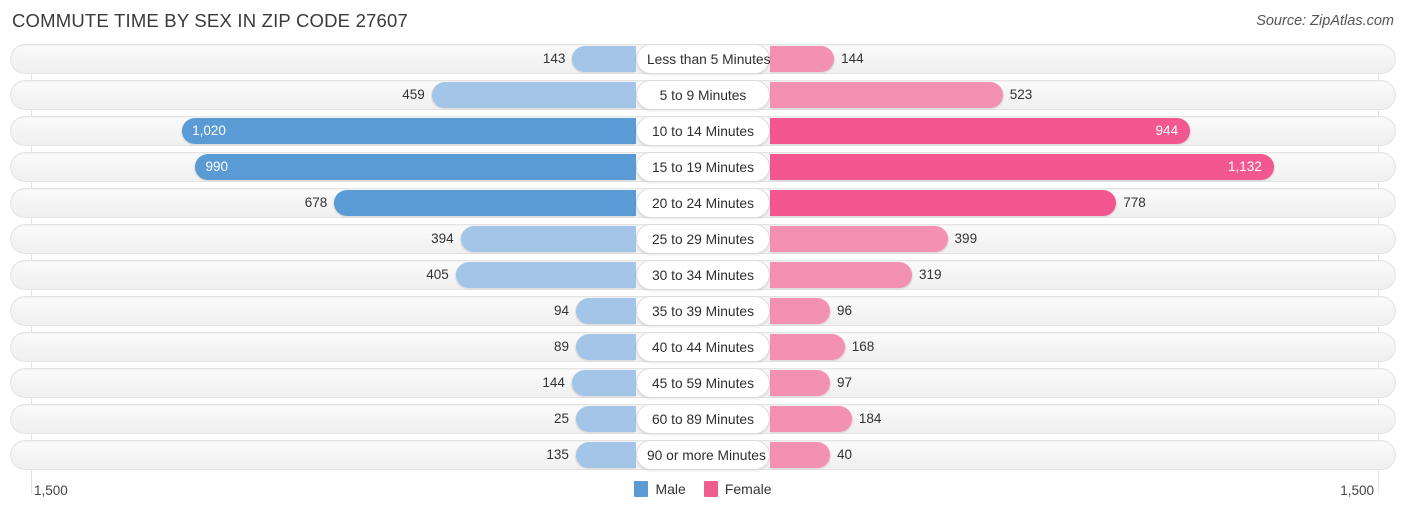  I want to click on bar-row: 990 1,132 15 to 19 Minutes, so click(703, 167).